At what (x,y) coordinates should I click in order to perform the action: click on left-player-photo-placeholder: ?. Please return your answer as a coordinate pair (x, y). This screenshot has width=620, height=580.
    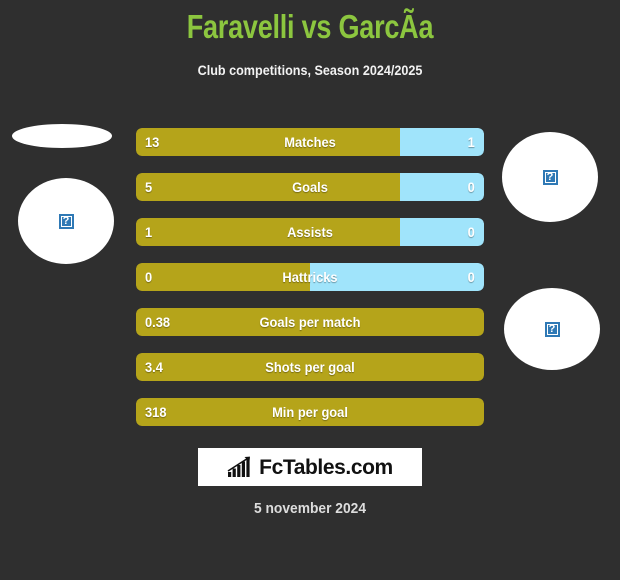
    Looking at the image, I should click on (66, 221).